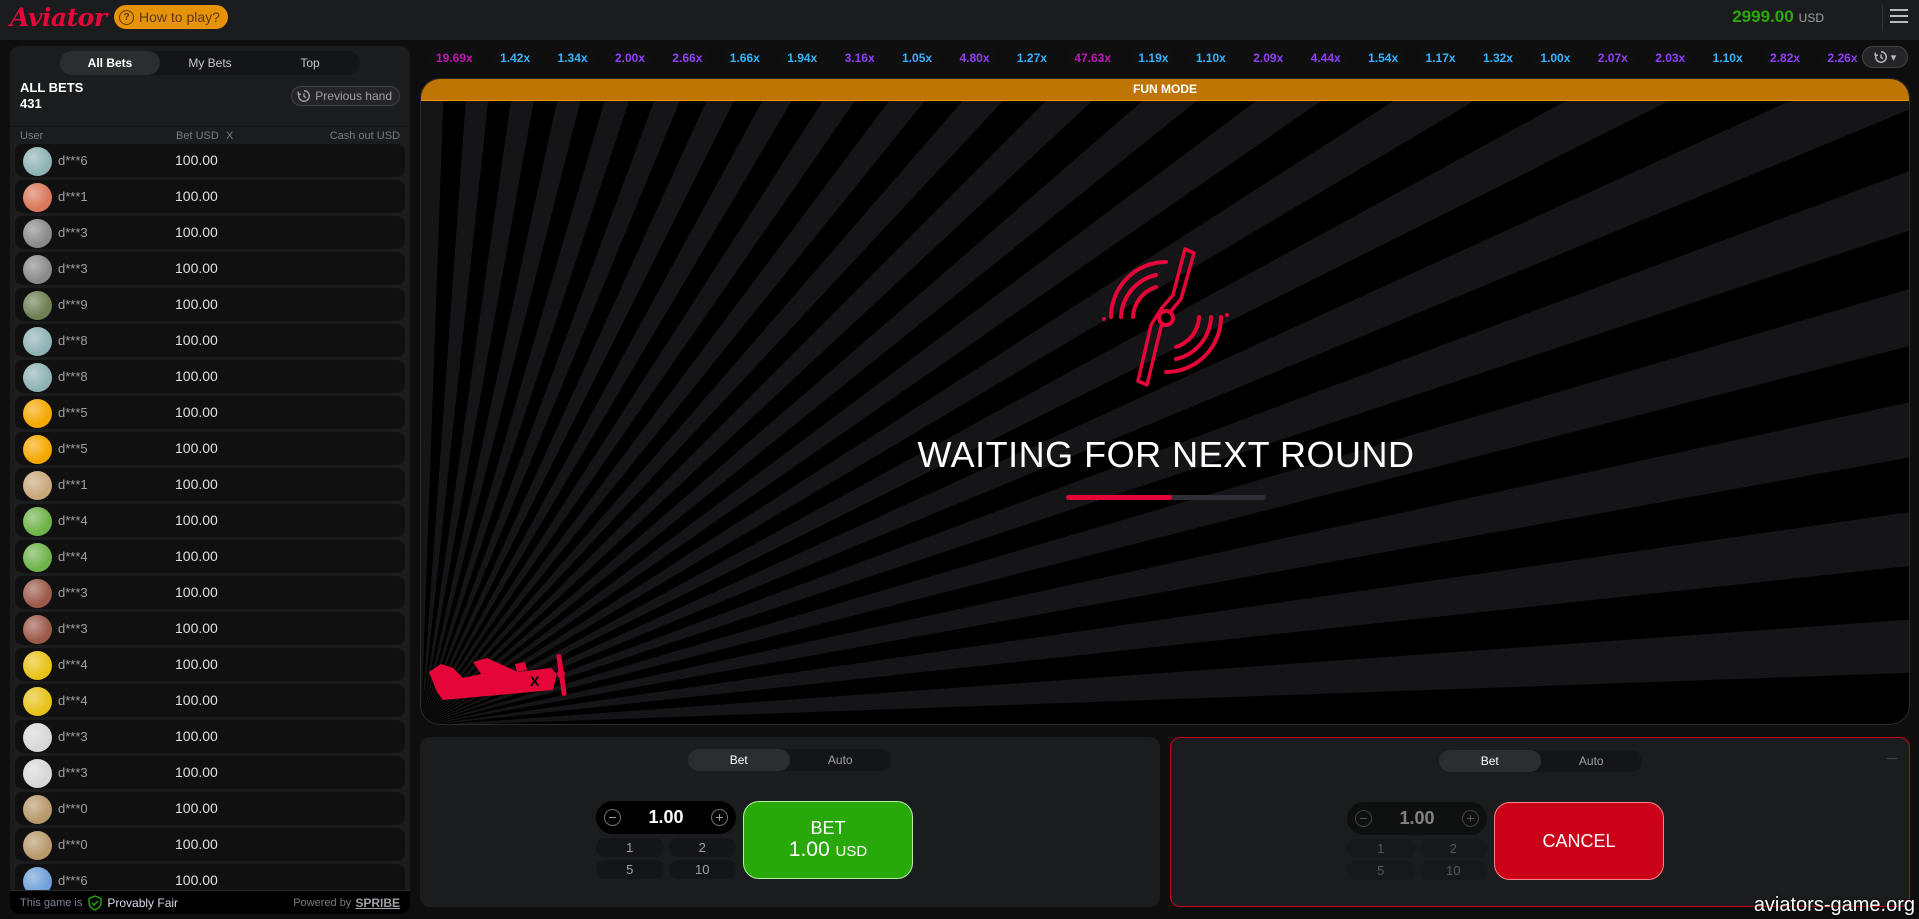  I want to click on bet-button: BET 1.00 USD, so click(828, 840).